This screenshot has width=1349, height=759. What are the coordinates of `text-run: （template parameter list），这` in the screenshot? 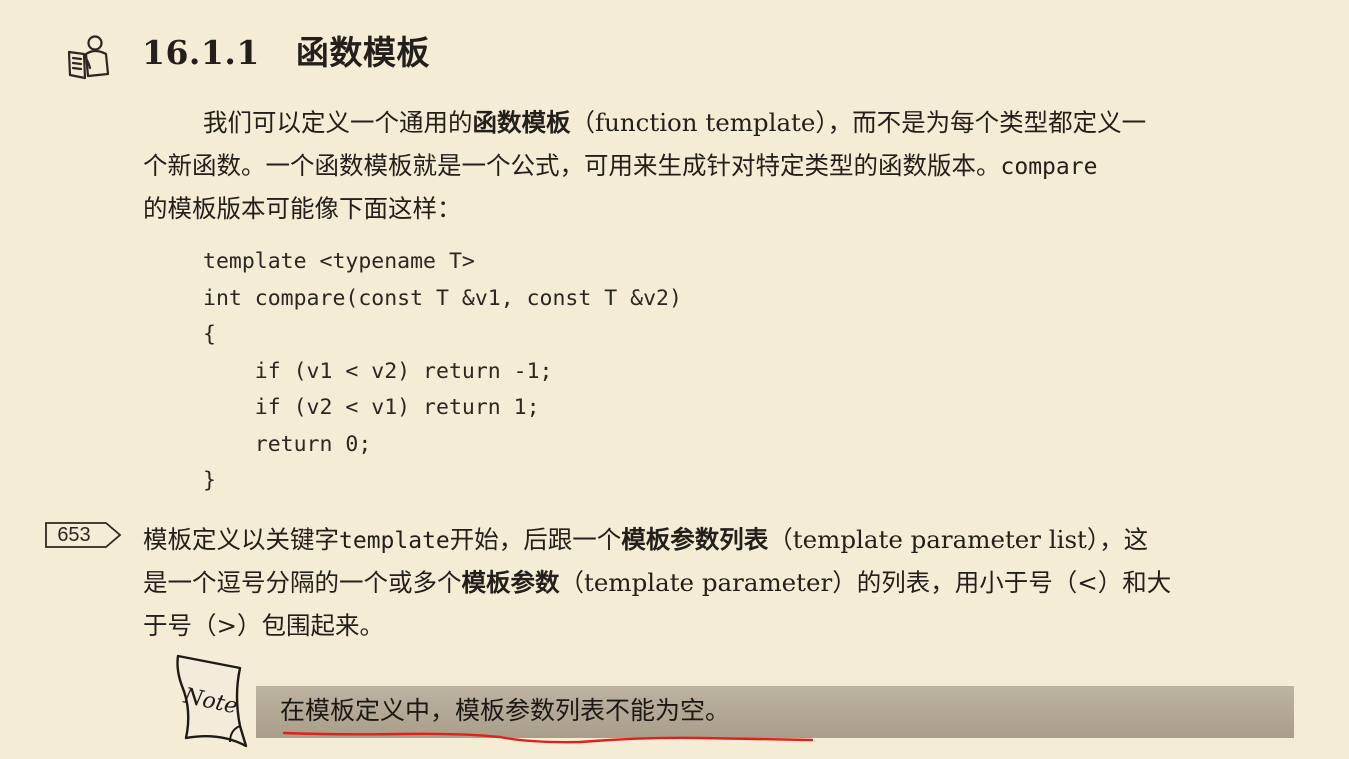 It's located at (958, 539).